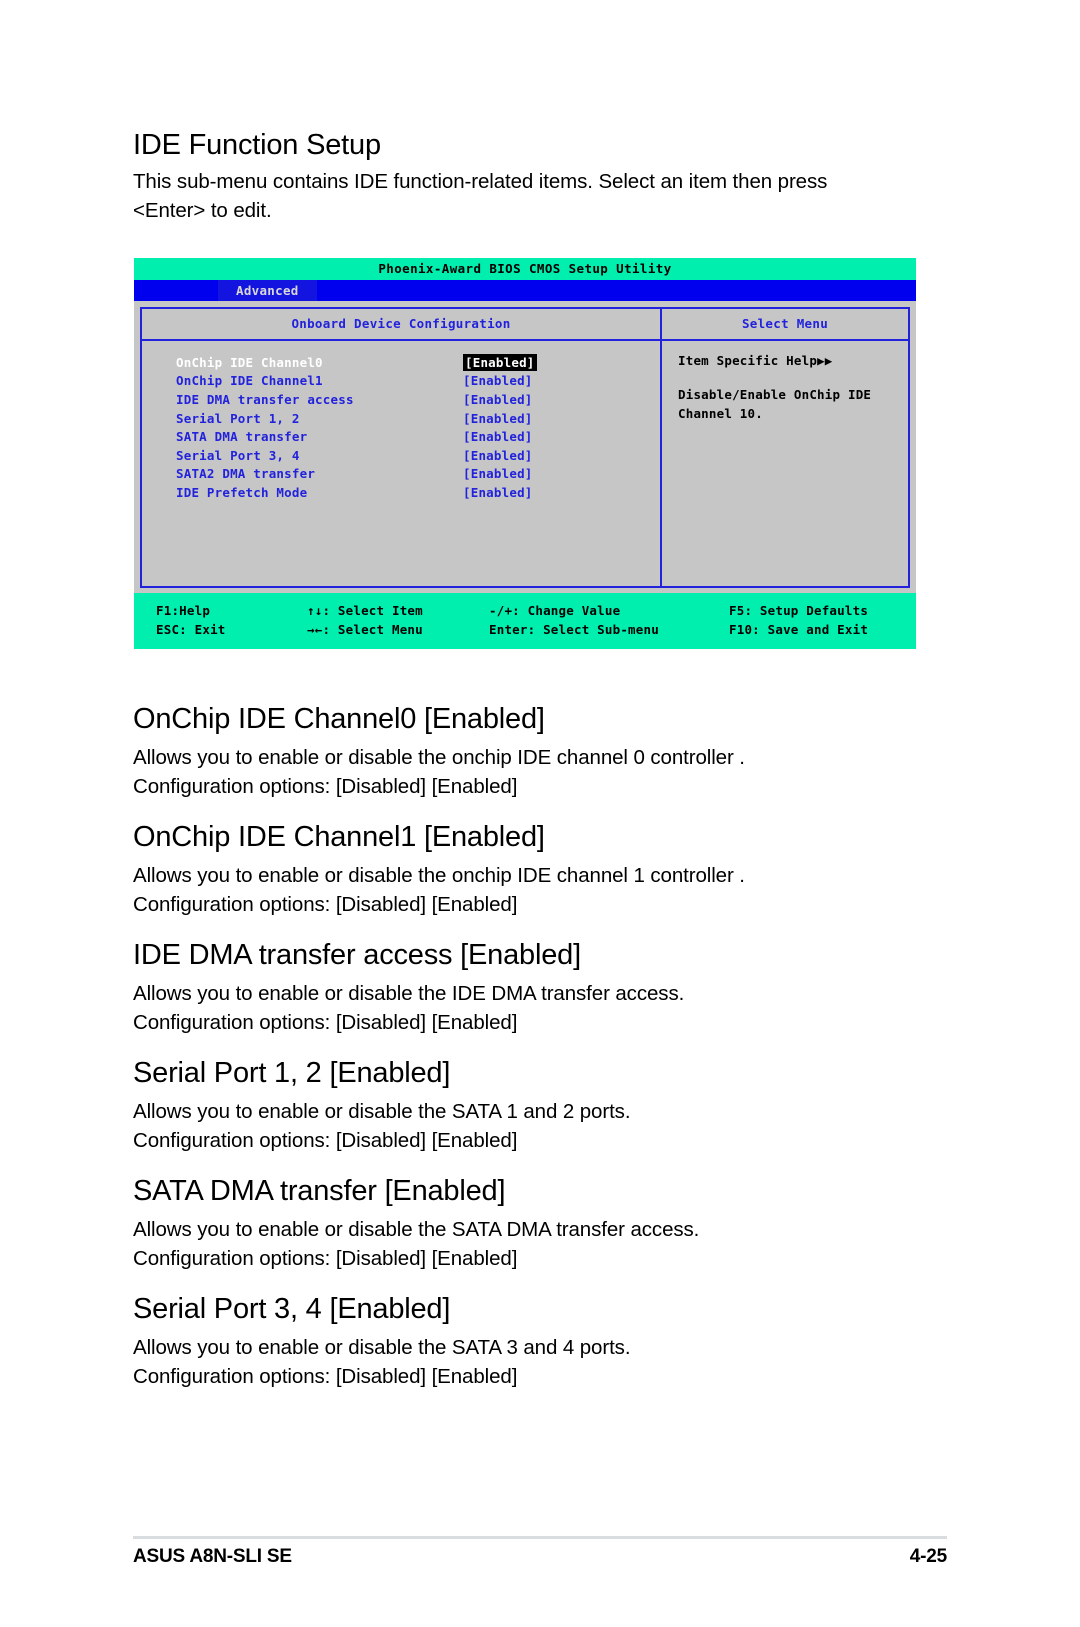  Describe the element at coordinates (525, 269) in the screenshot. I see `bios-title-bar: Phoenix-Award BIOS CMOS Setup Utility` at that location.